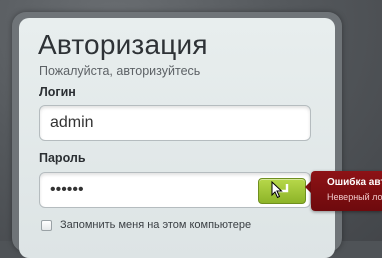 The width and height of the screenshot is (382, 258). I want to click on error-title: Ошибка авто, so click(354, 182).